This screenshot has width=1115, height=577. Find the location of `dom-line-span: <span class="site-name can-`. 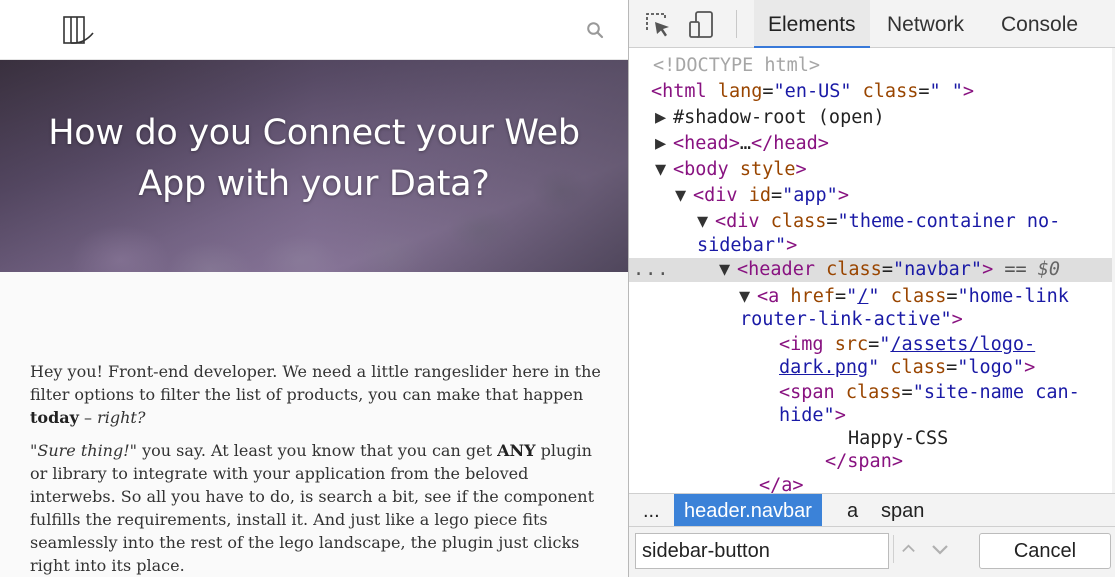

dom-line-span: <span class="site-name can- is located at coordinates (872, 393).